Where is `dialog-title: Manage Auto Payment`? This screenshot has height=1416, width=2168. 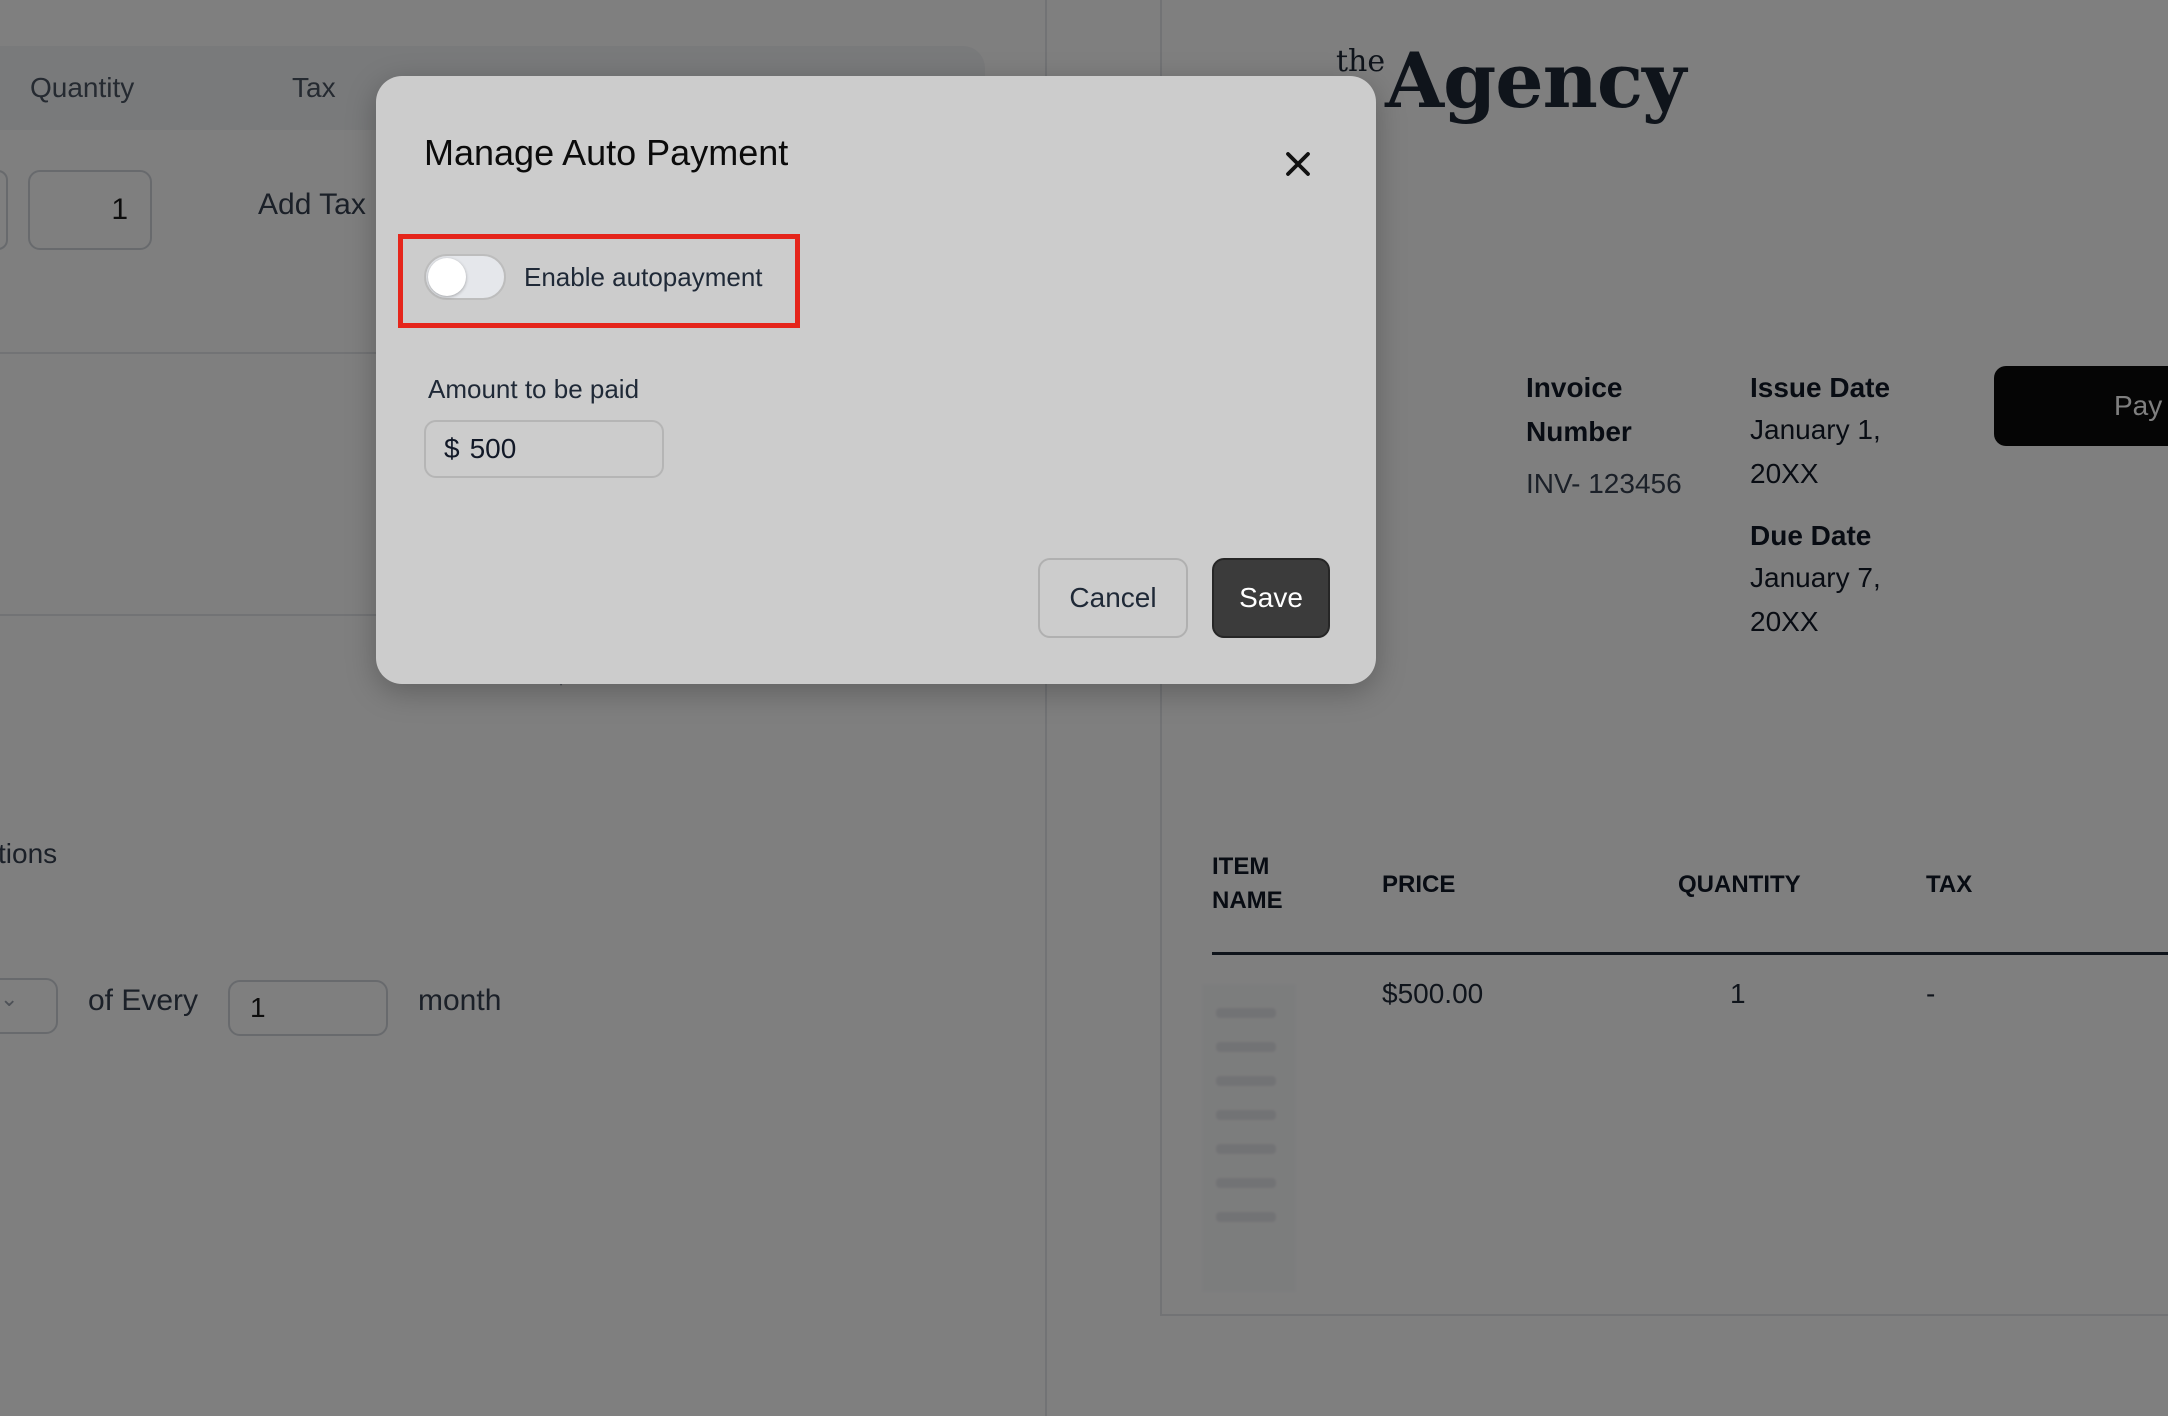
dialog-title: Manage Auto Payment is located at coordinates (606, 152).